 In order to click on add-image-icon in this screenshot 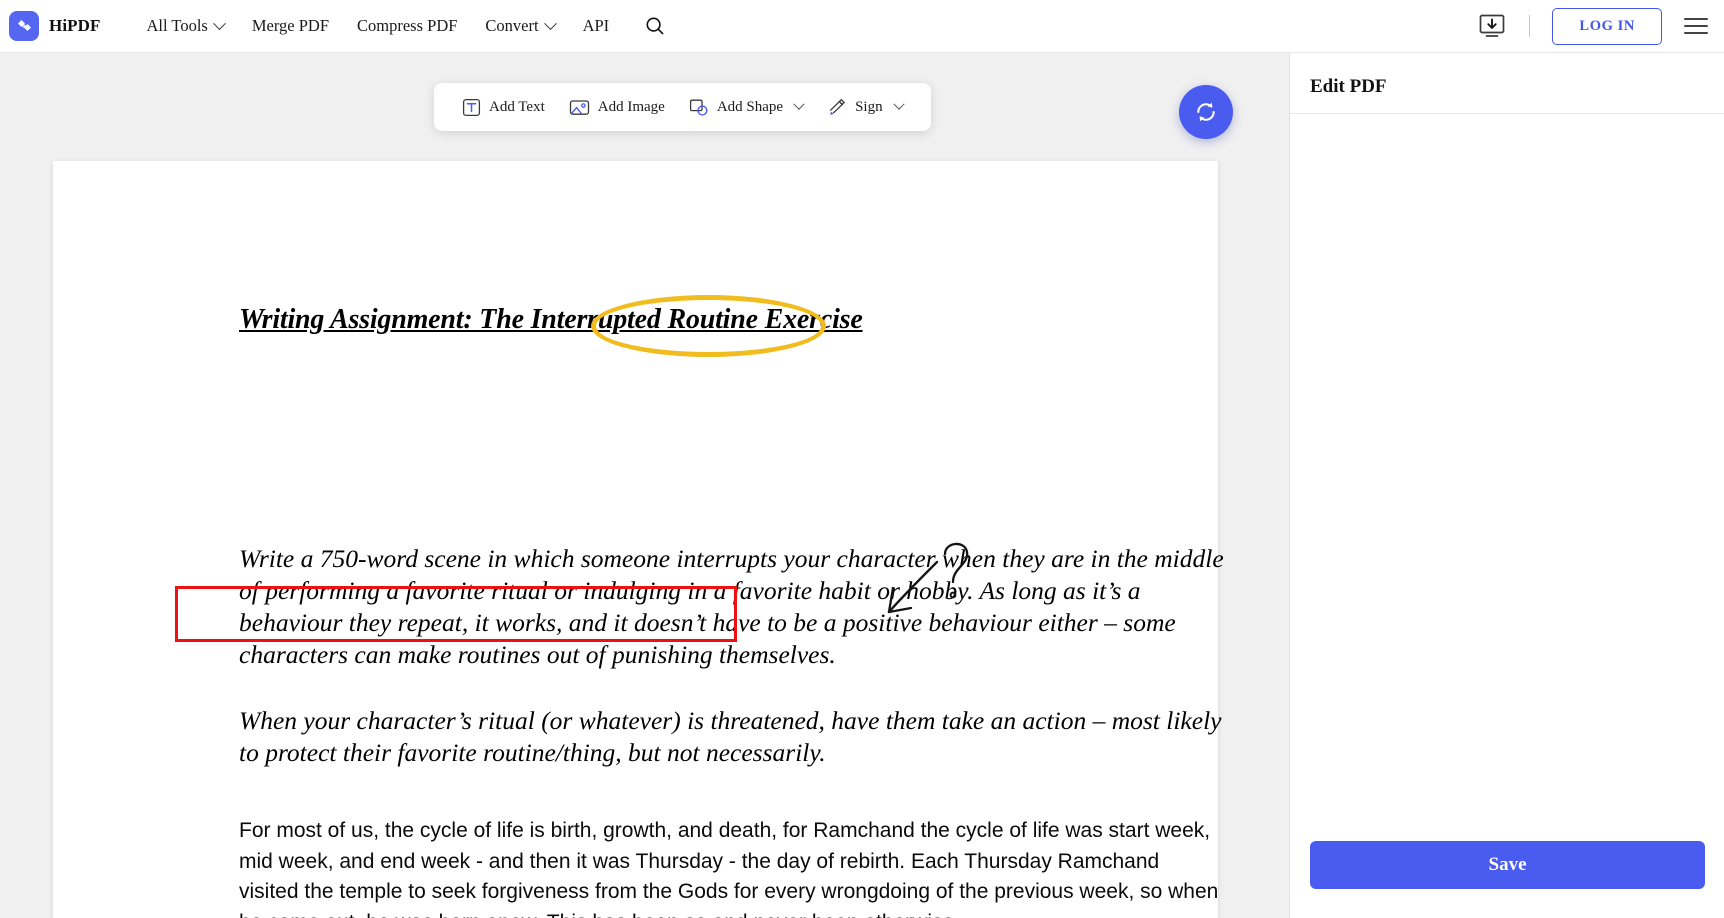, I will do `click(579, 107)`.